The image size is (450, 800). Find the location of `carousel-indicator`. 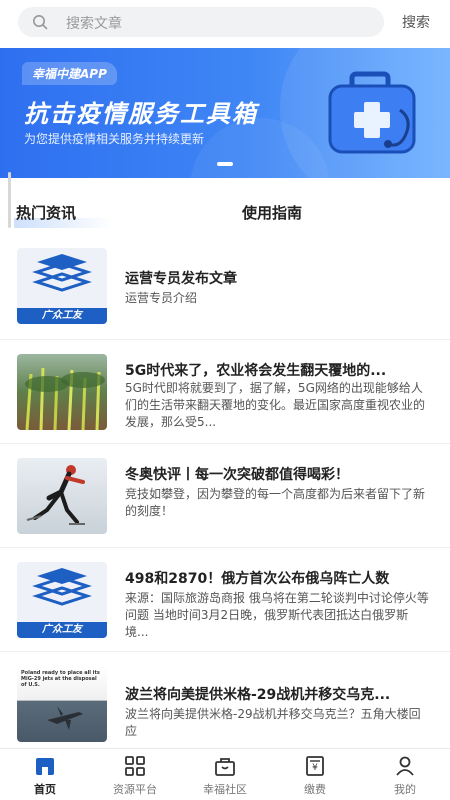

carousel-indicator is located at coordinates (225, 160).